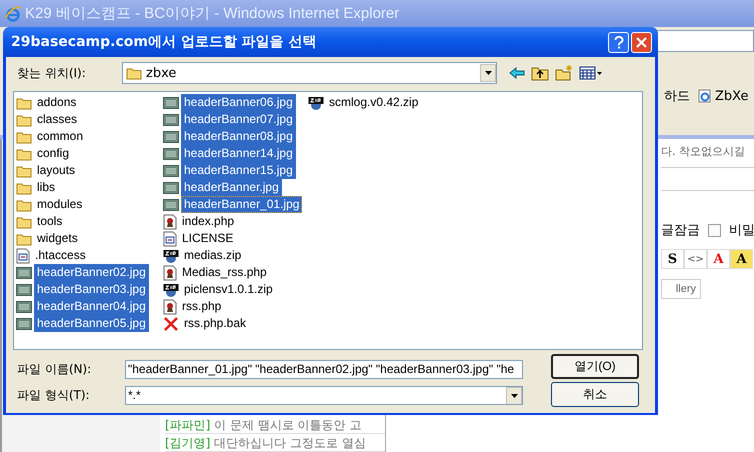 This screenshot has height=452, width=754. I want to click on filename-label: 파일 이름(N):, so click(54, 369).